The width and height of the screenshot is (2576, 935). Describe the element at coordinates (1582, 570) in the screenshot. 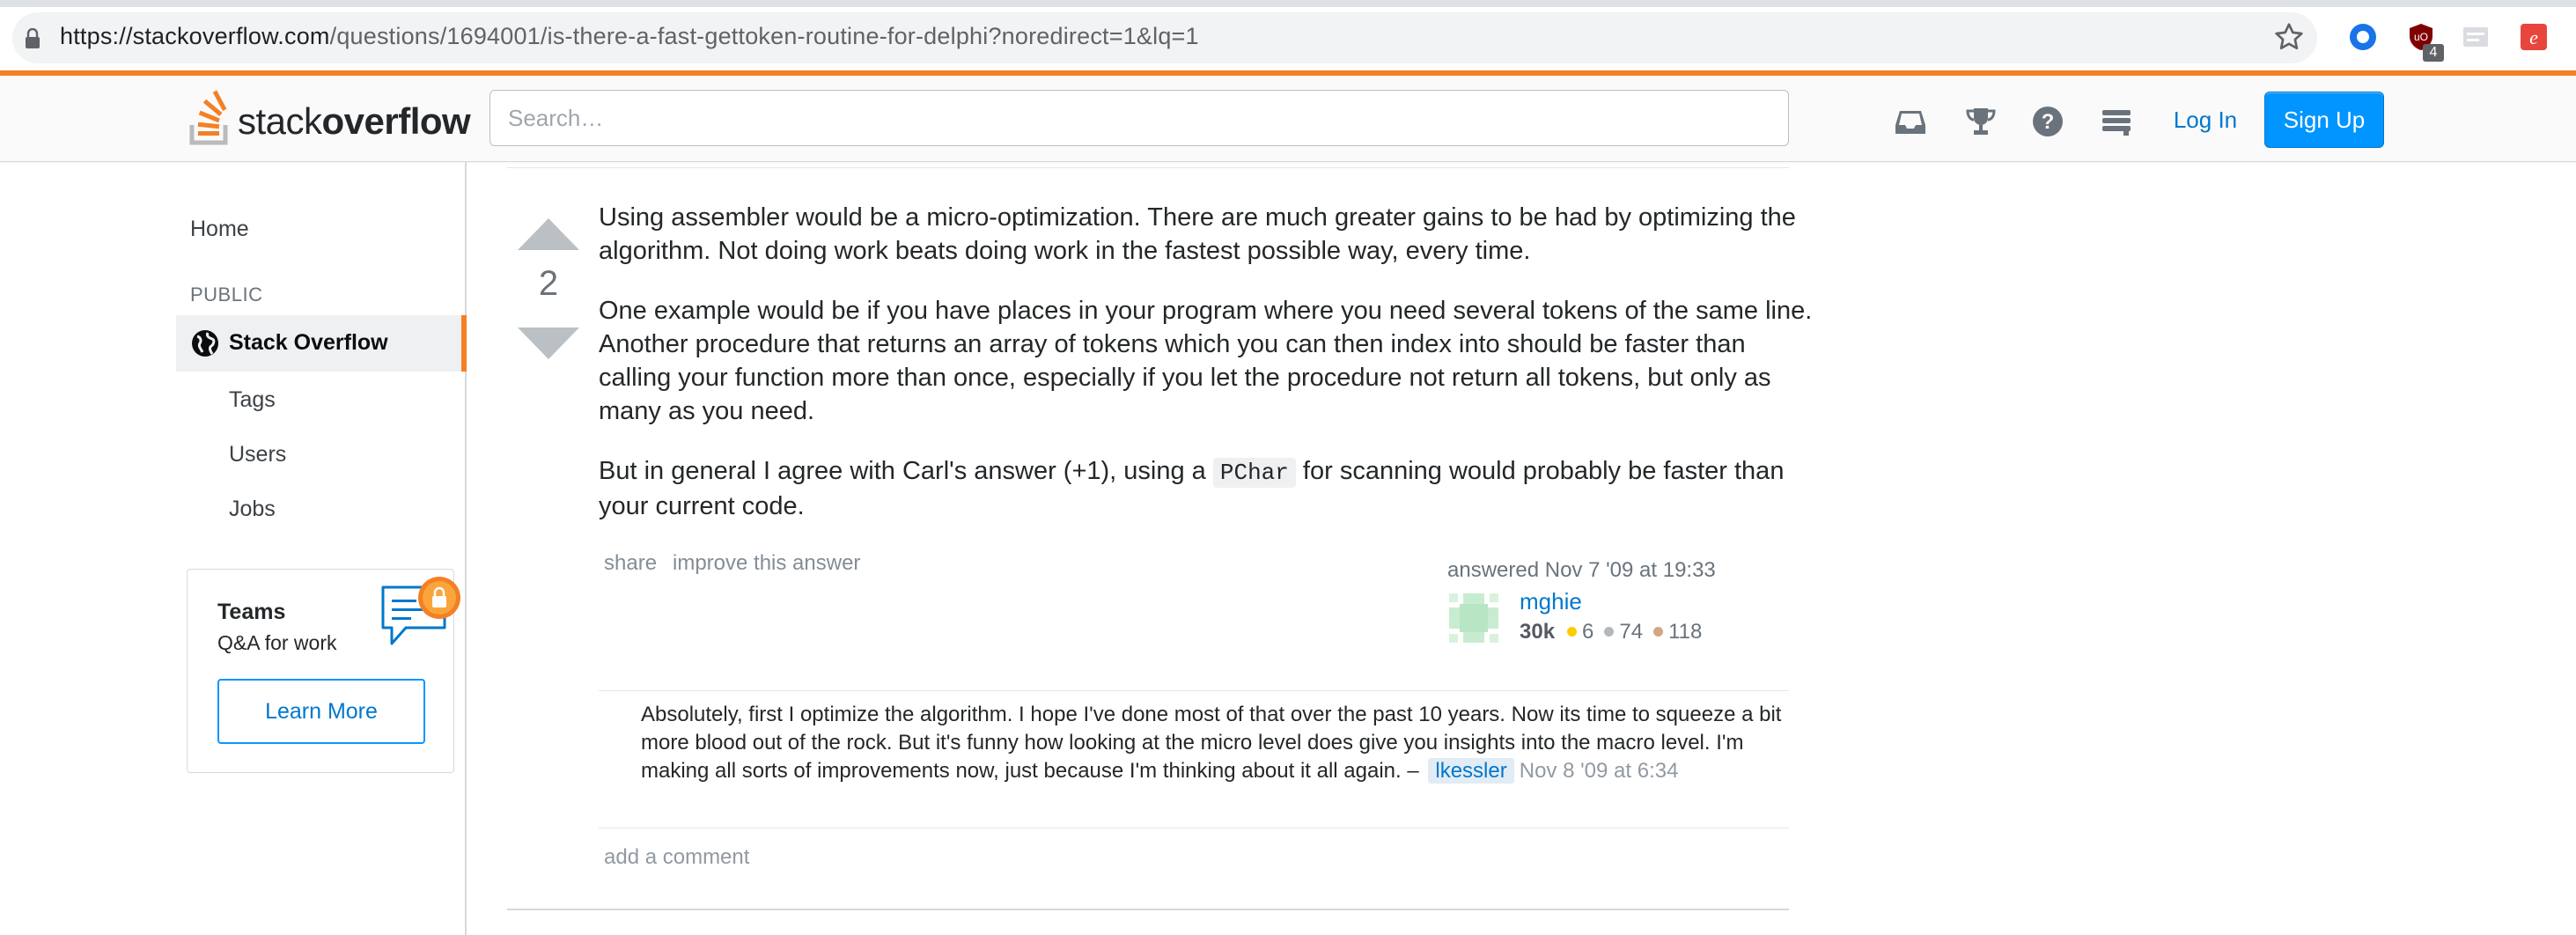

I see `answered-timestamp: answered Nov 7 '09 at 19:33` at that location.